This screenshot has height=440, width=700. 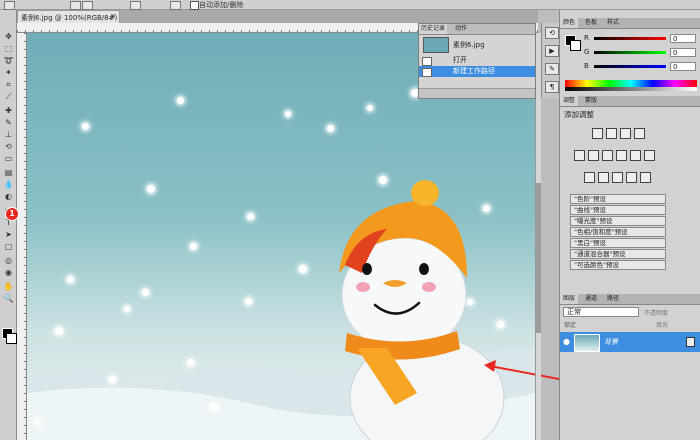 I want to click on green-channel-value: 0, so click(x=683, y=52).